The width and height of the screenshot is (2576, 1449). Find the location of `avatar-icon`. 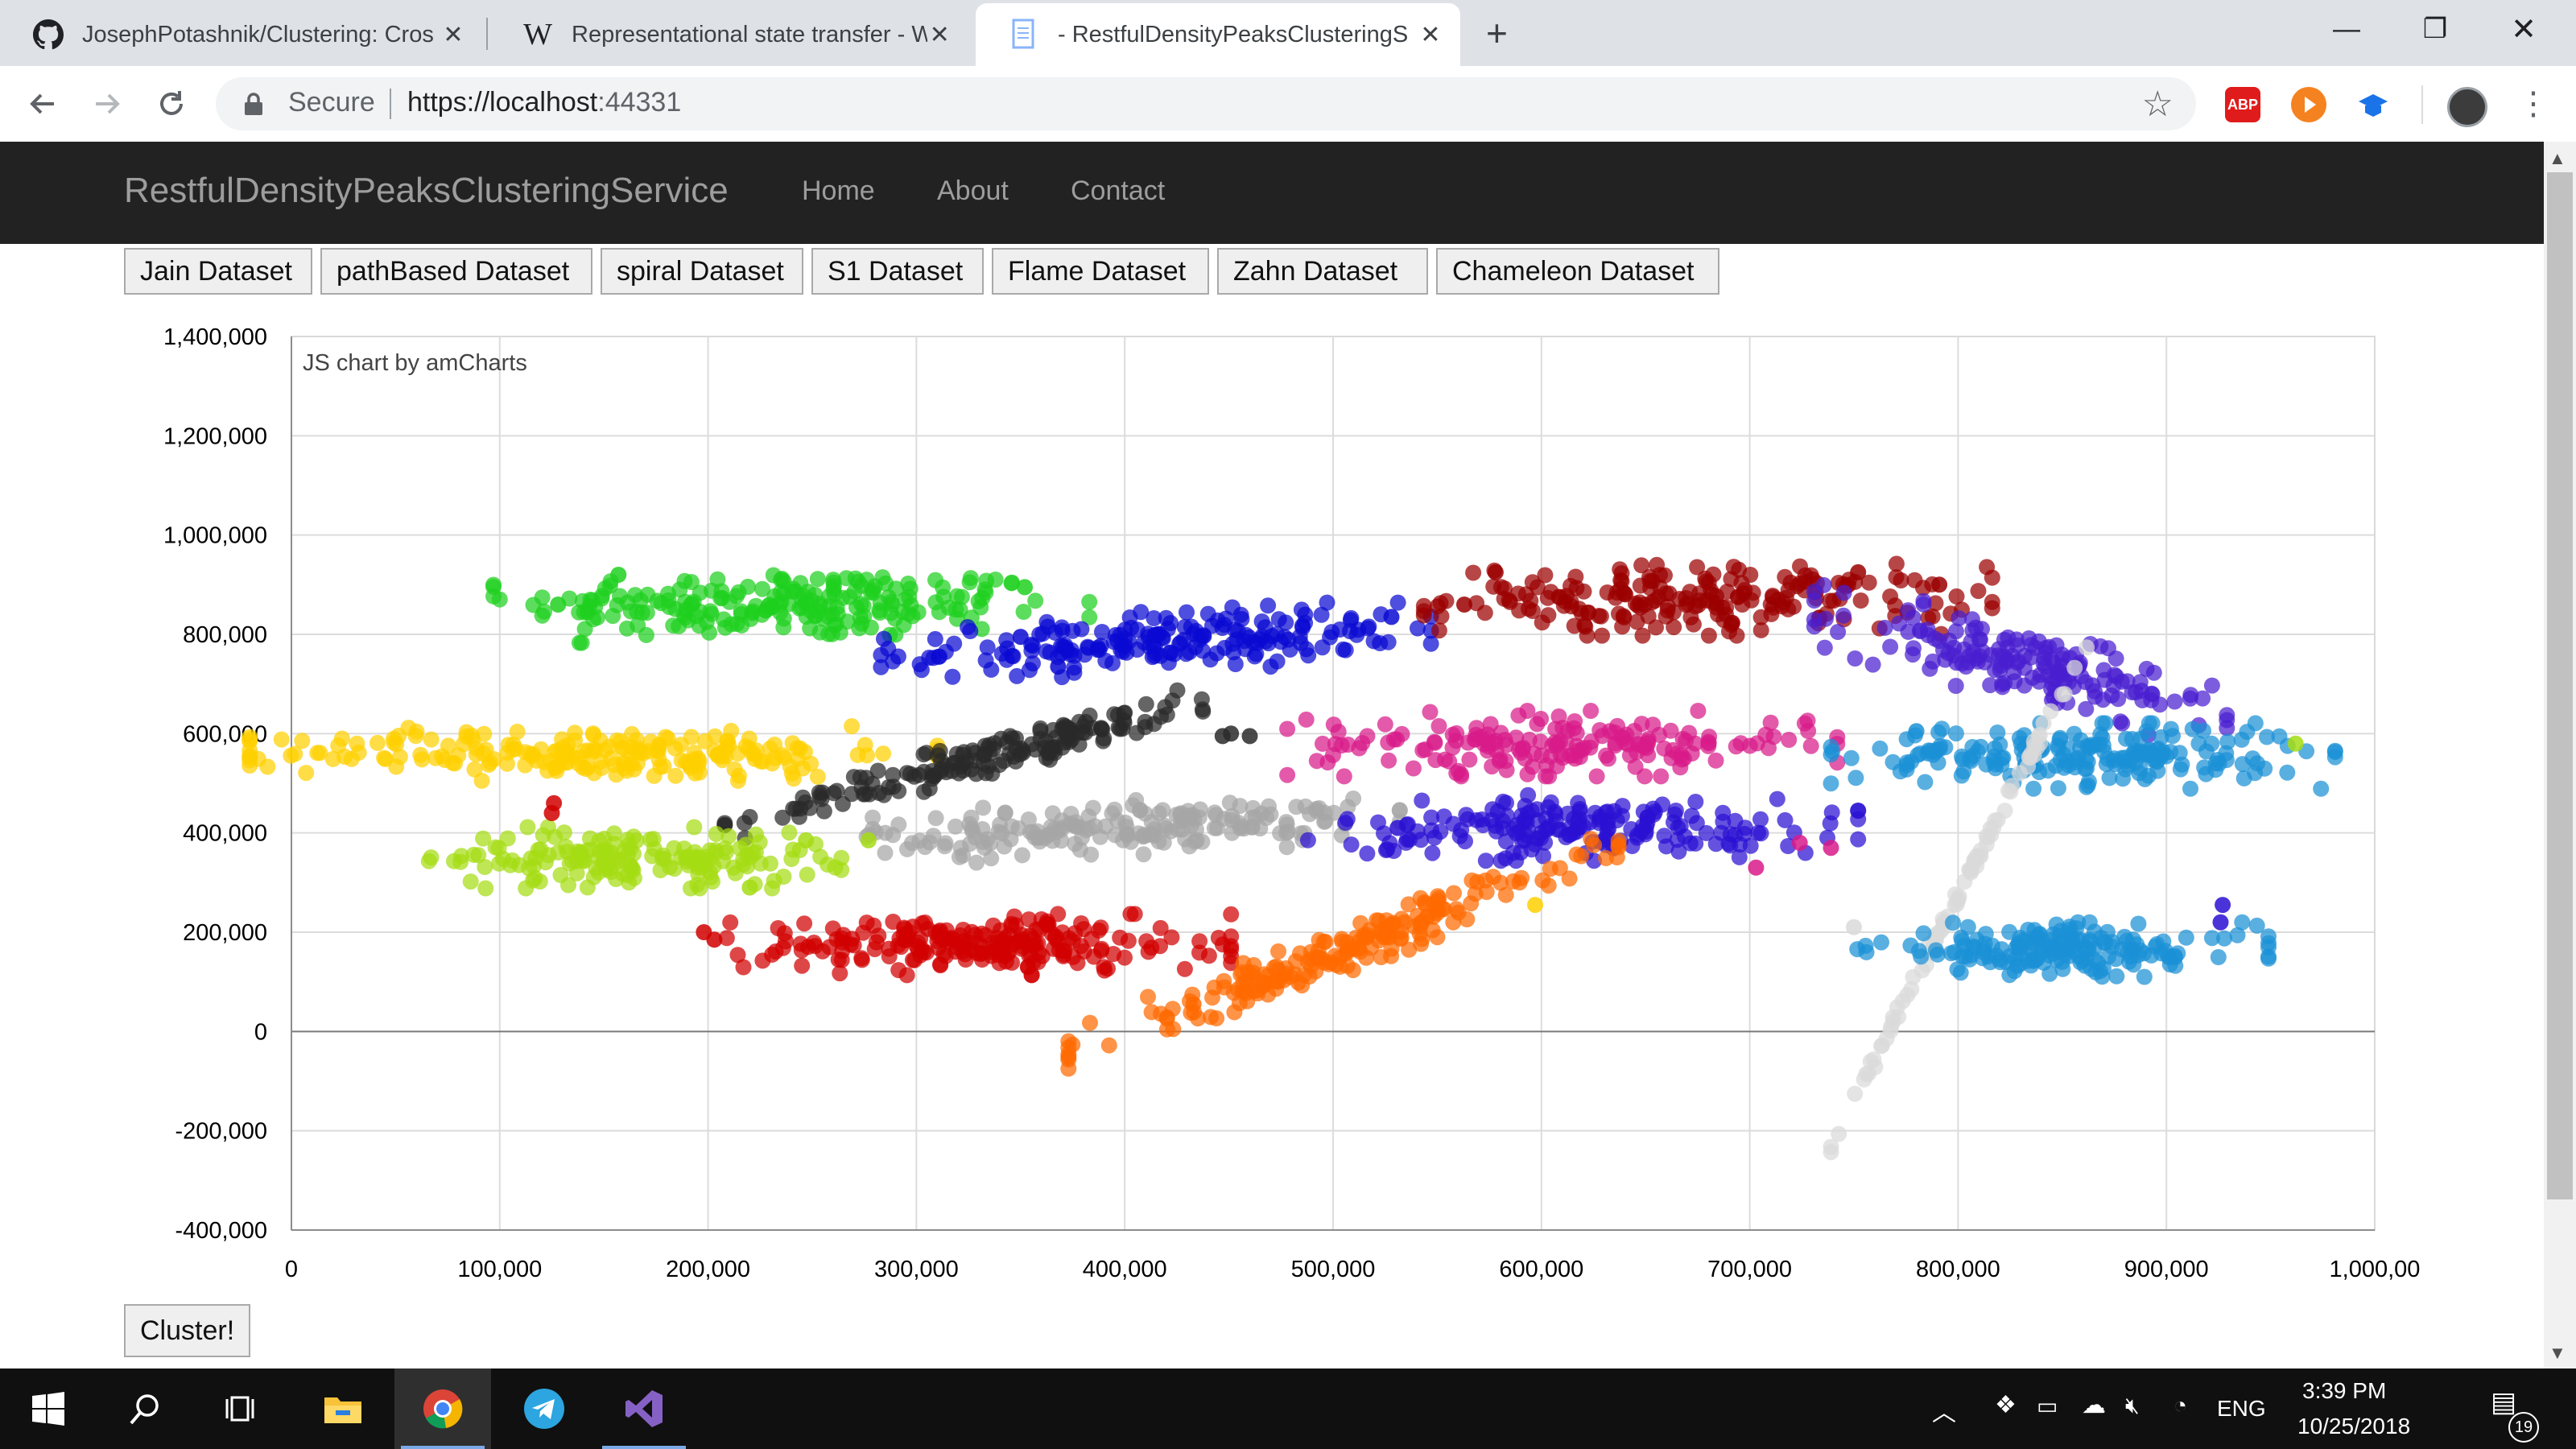

avatar-icon is located at coordinates (2467, 107).